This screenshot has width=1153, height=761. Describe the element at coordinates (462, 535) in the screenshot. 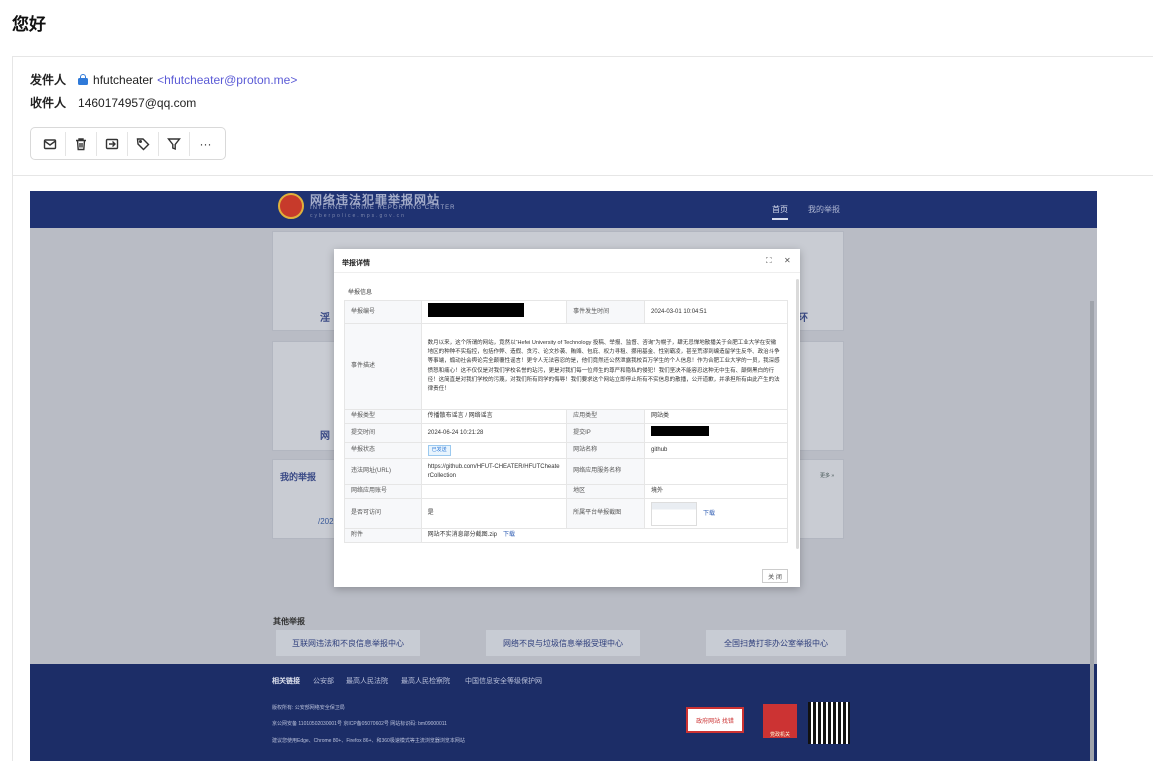

I see `attachment-name: 网站不实消息部分截图.zip` at that location.